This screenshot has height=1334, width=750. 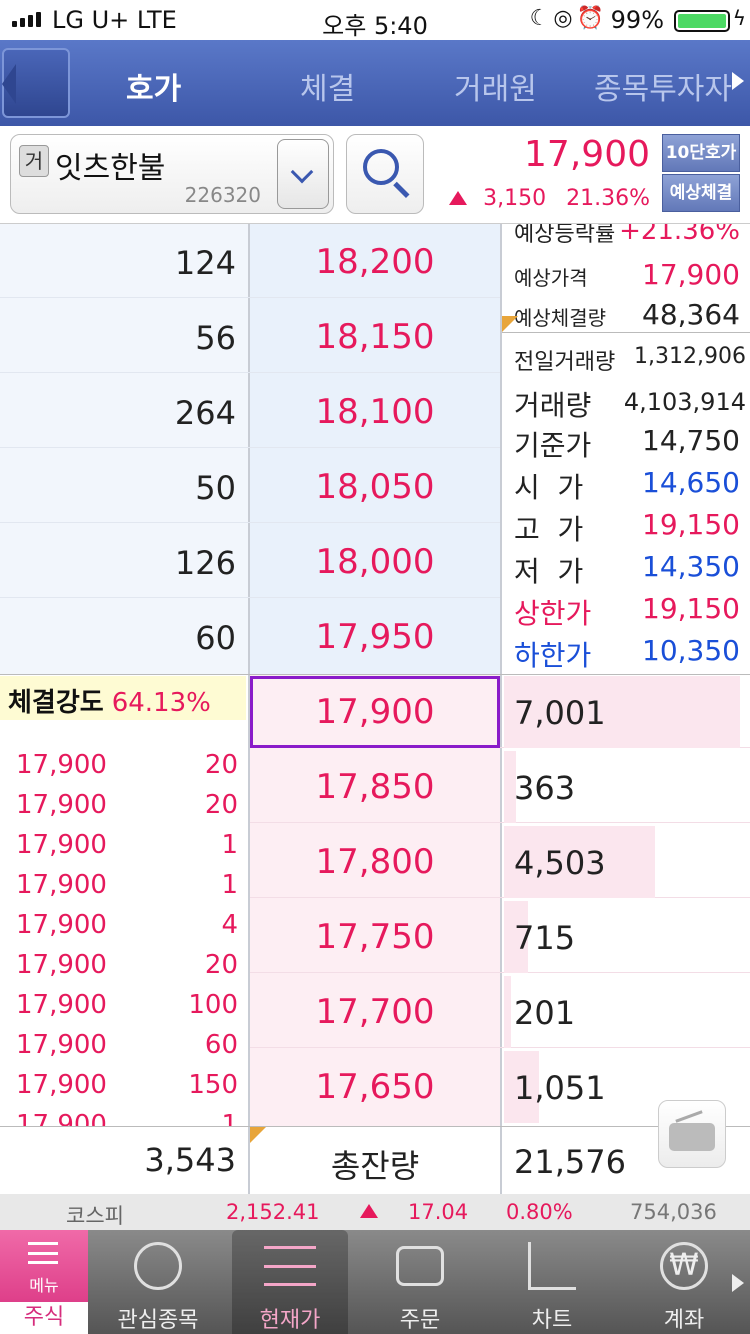 I want to click on bid-price: 17,850, so click(x=375, y=787).